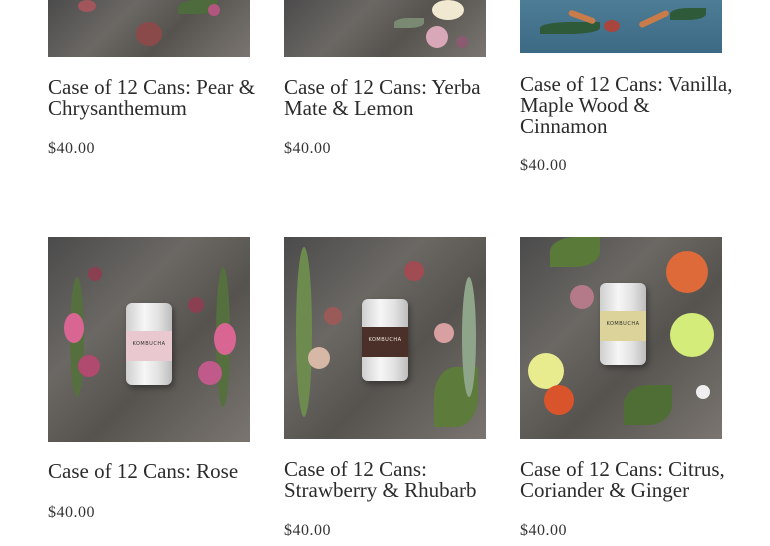  Describe the element at coordinates (391, 98) in the screenshot. I see `product-title: Case of 12 Cans: Yerba Mate & Lemon` at that location.